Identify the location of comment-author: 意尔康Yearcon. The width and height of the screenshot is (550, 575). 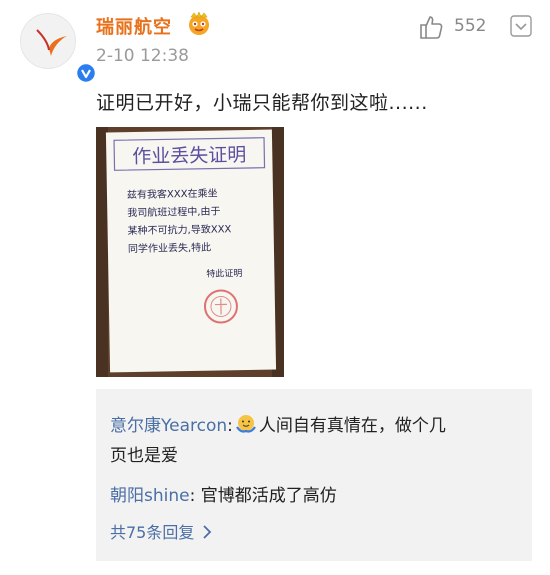
(168, 426).